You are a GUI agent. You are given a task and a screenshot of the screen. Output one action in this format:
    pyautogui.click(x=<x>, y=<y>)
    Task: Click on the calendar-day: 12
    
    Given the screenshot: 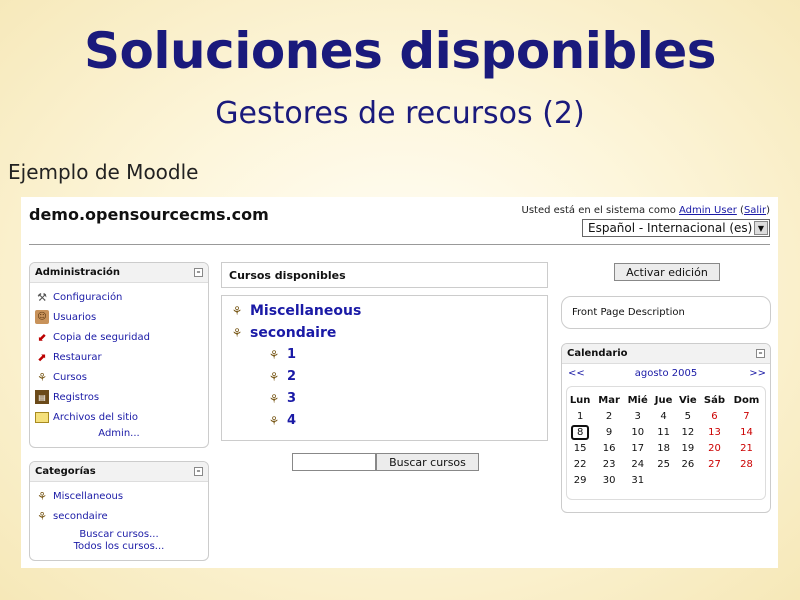 What is the action you would take?
    pyautogui.click(x=688, y=432)
    